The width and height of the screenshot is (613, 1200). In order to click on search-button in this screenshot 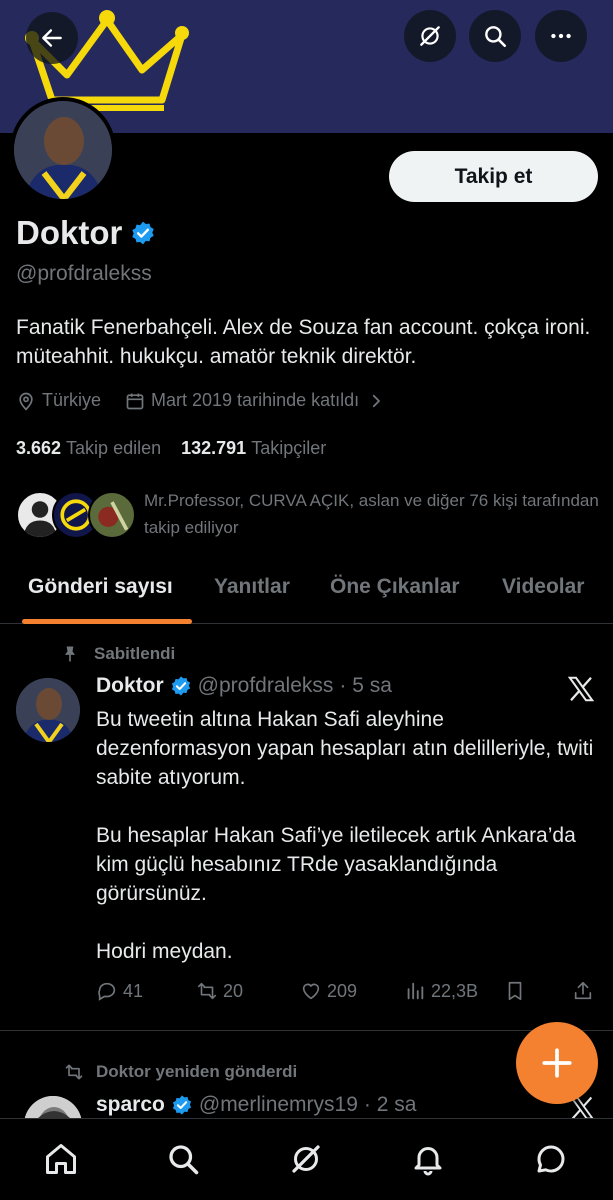, I will do `click(495, 36)`.